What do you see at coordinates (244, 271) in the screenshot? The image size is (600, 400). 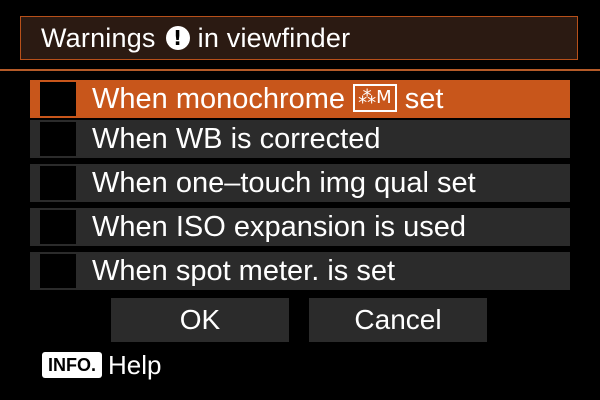 I see `option-label: When spot meter. is set` at bounding box center [244, 271].